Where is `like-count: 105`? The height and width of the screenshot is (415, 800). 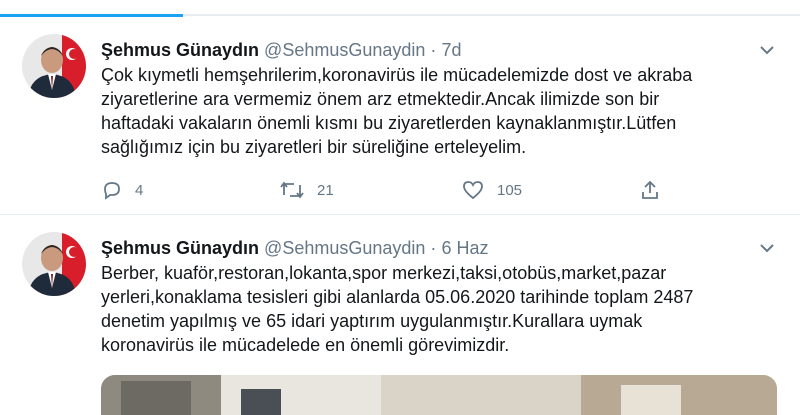
like-count: 105 is located at coordinates (510, 190).